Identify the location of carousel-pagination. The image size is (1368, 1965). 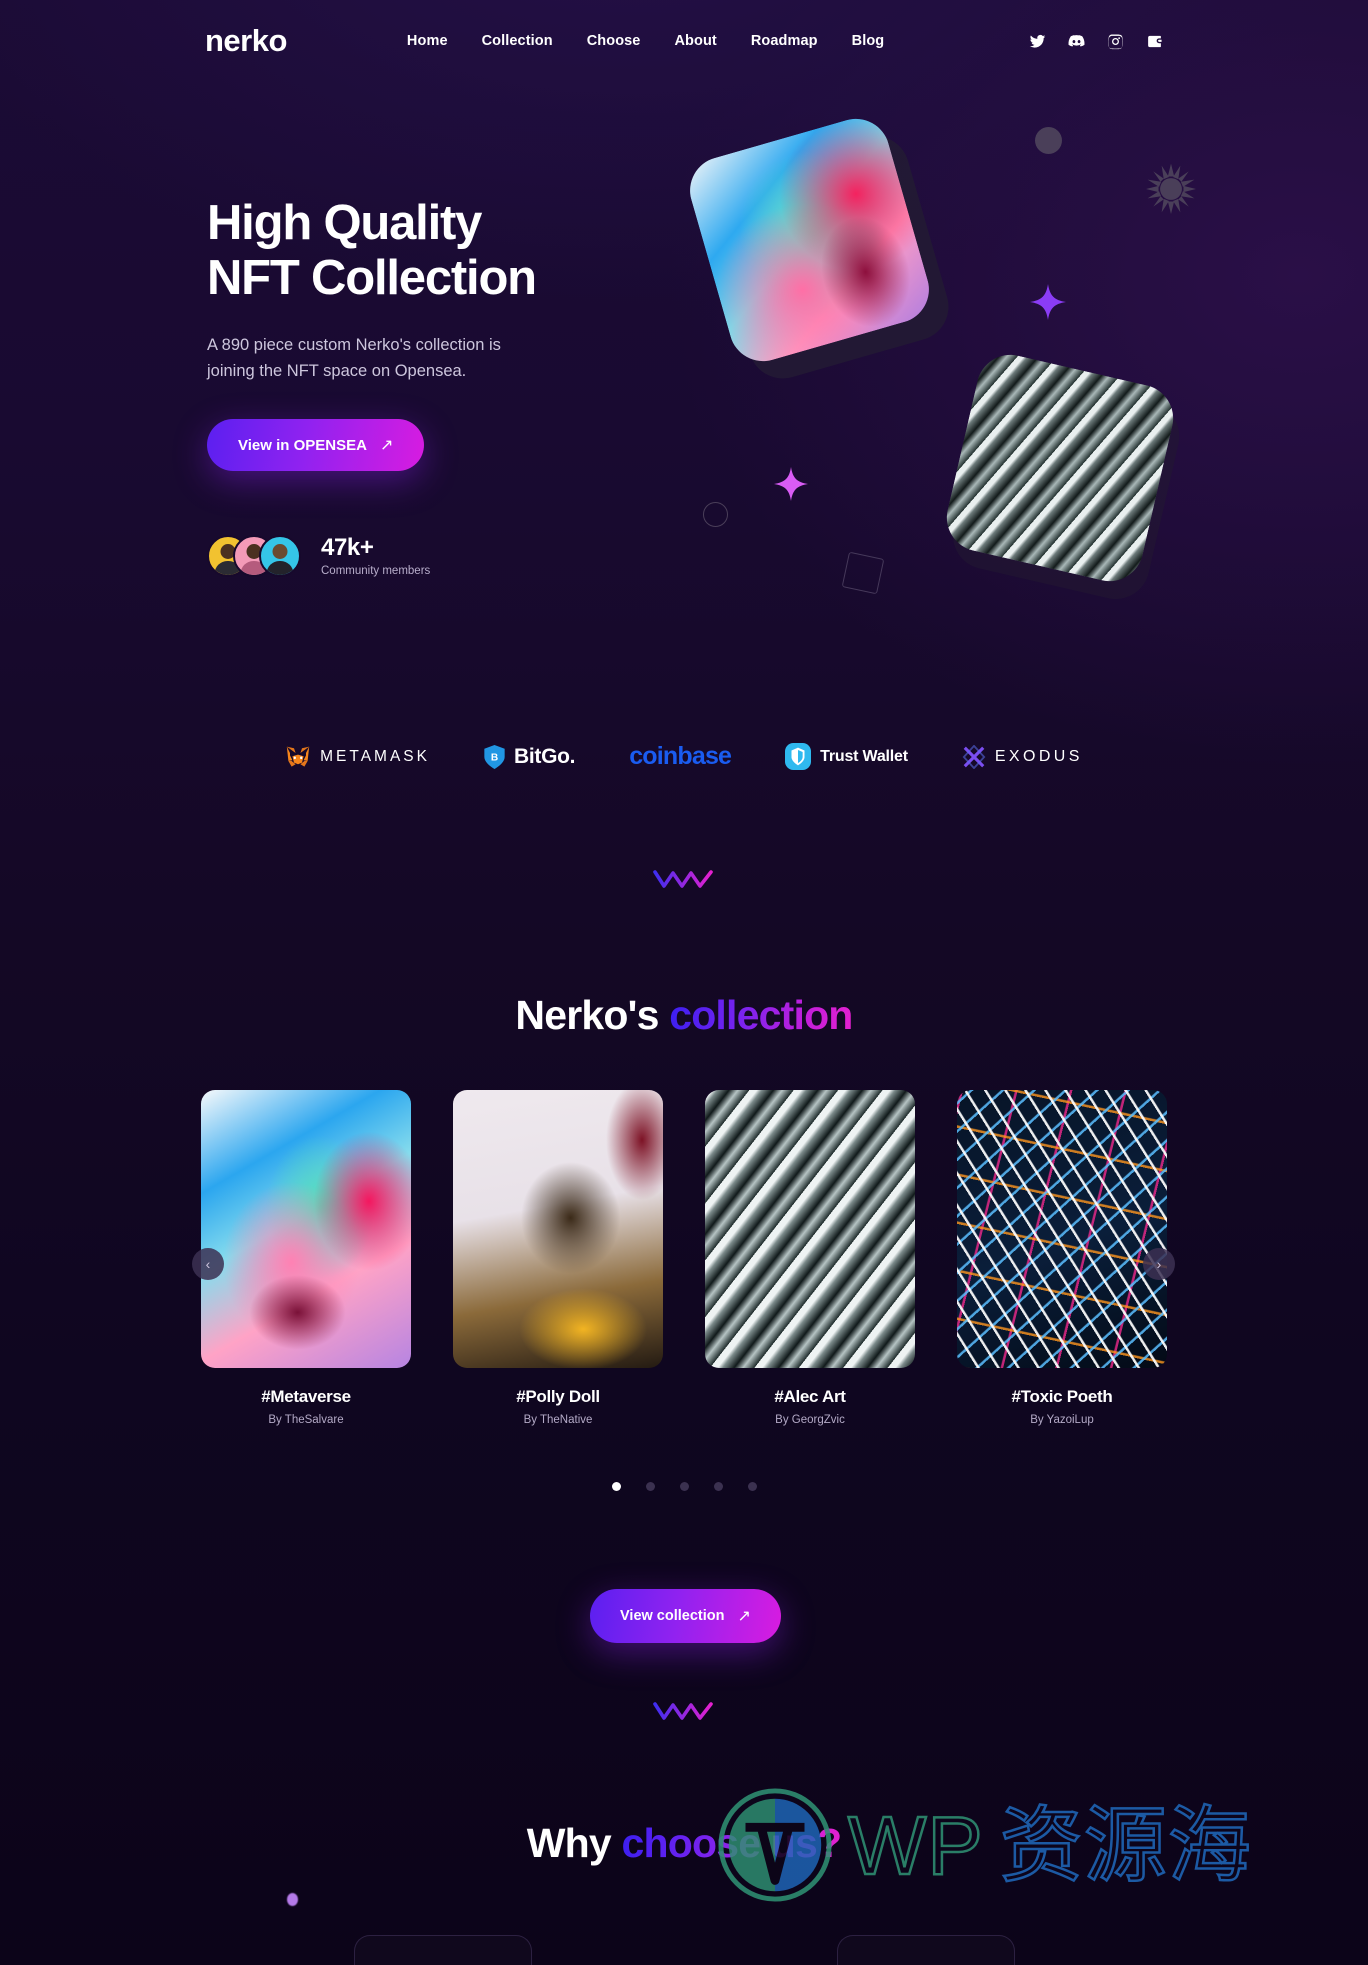
(684, 1486).